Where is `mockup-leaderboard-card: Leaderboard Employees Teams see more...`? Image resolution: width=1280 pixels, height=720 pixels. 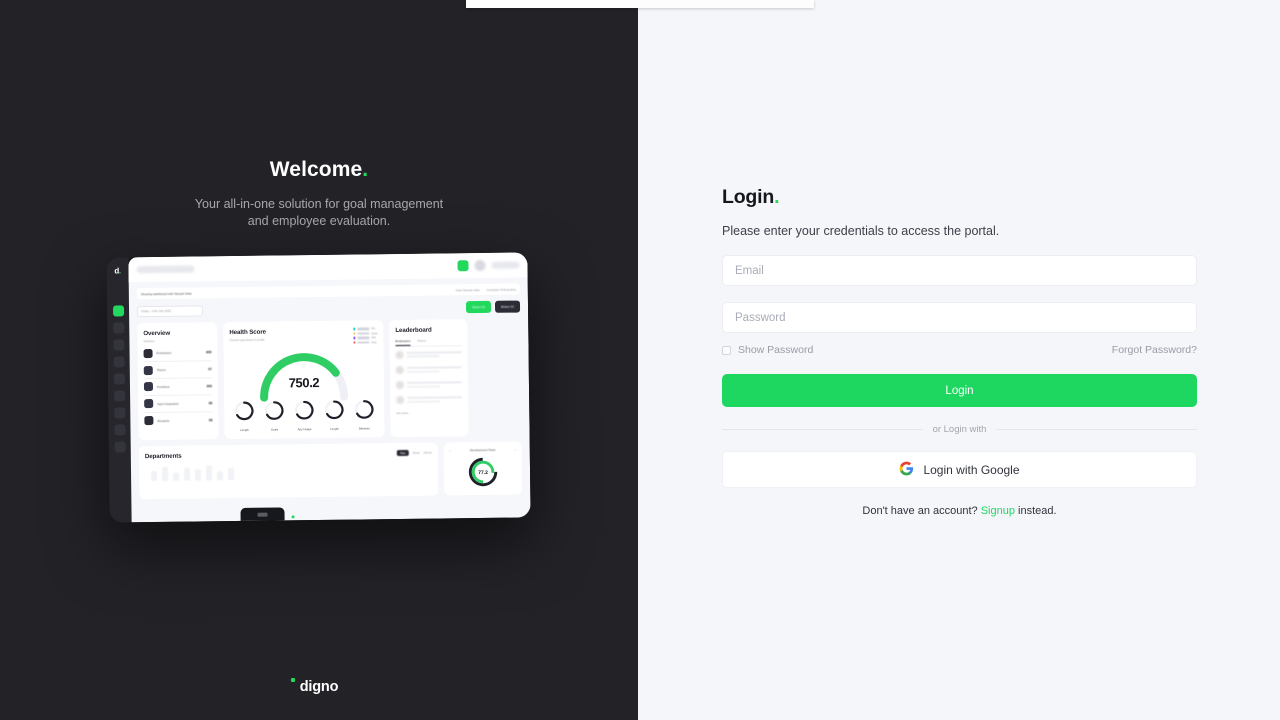
mockup-leaderboard-card: Leaderboard Employees Teams see more... is located at coordinates (429, 378).